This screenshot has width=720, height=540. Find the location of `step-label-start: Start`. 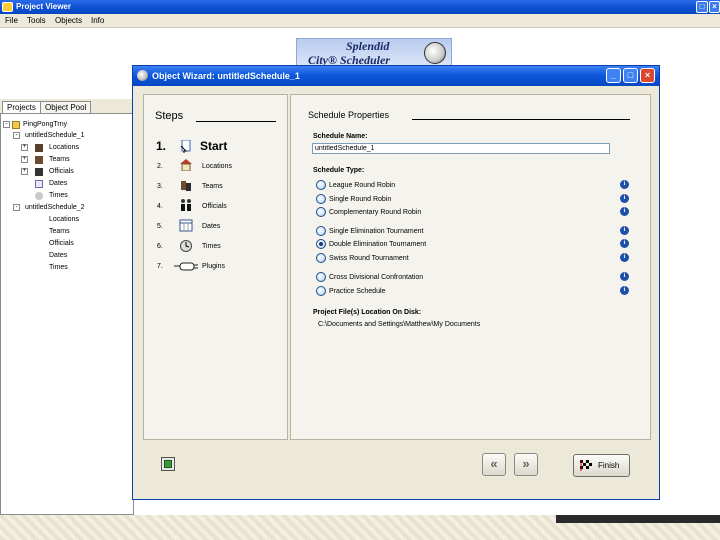

step-label-start: Start is located at coordinates (213, 146).